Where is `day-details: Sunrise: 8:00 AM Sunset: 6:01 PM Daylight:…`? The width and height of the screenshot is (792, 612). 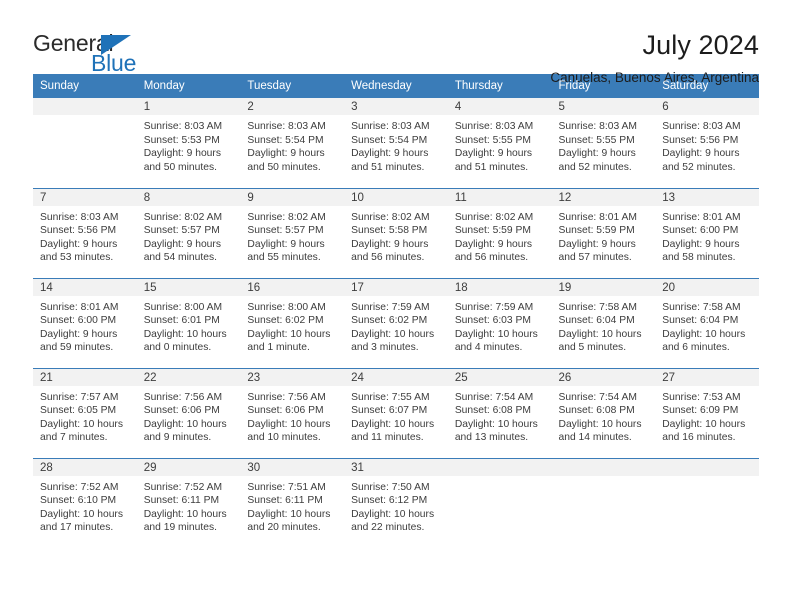 day-details: Sunrise: 8:00 AM Sunset: 6:01 PM Daylight:… is located at coordinates (189, 325).